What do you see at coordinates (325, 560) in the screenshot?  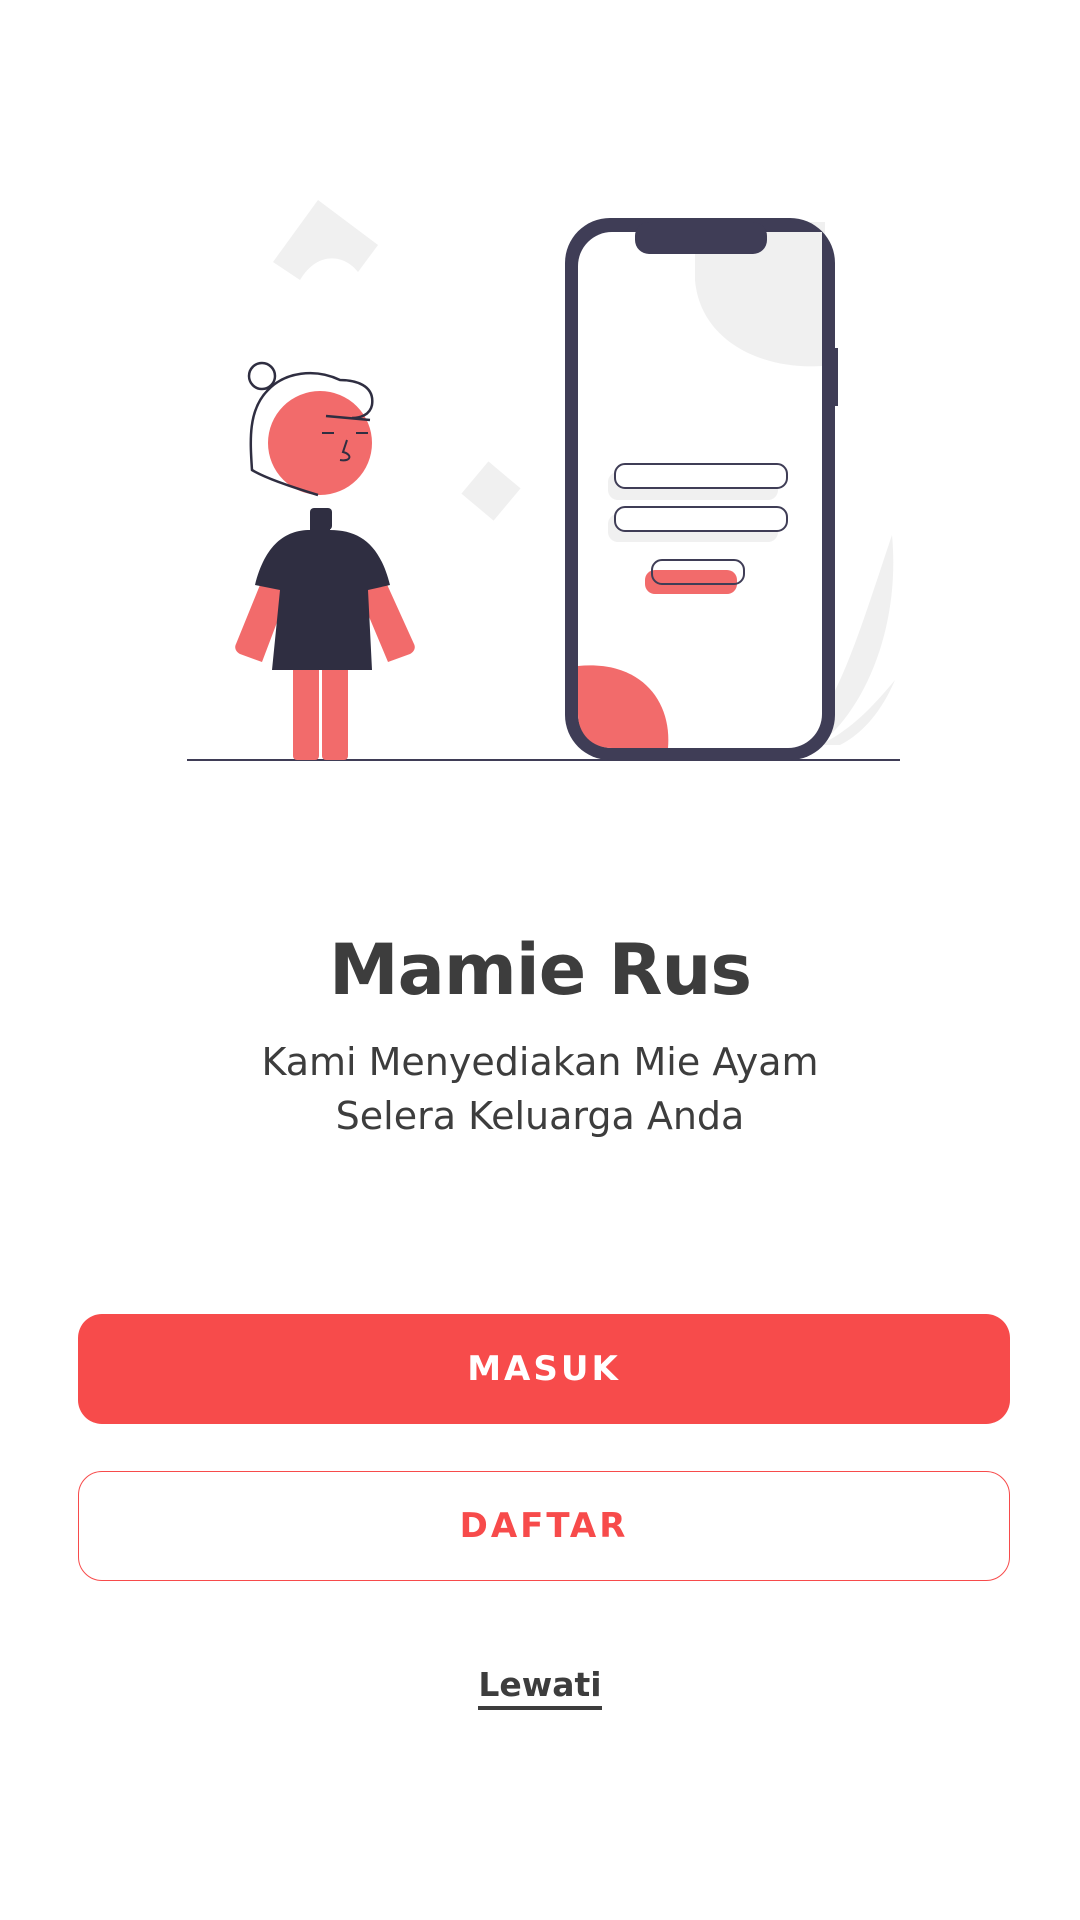 I see `person-illustration` at bounding box center [325, 560].